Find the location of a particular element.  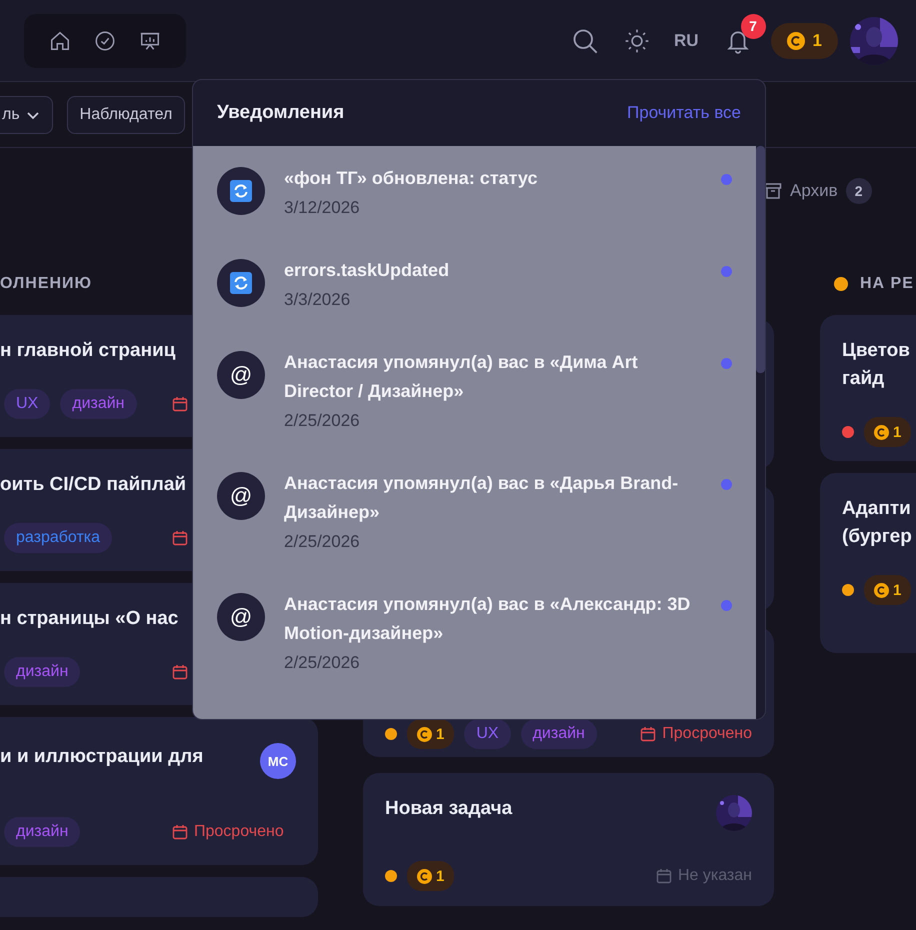

task-card: и и иллюстрации для МС дизайн Просрочено is located at coordinates (159, 791).